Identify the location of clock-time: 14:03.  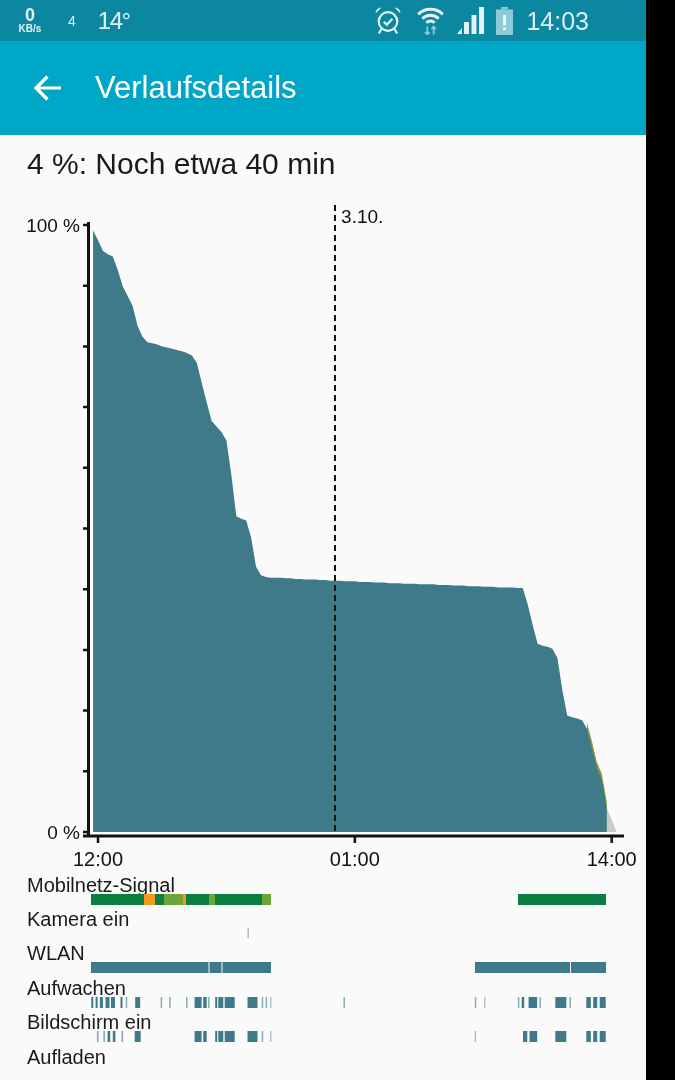
(557, 20).